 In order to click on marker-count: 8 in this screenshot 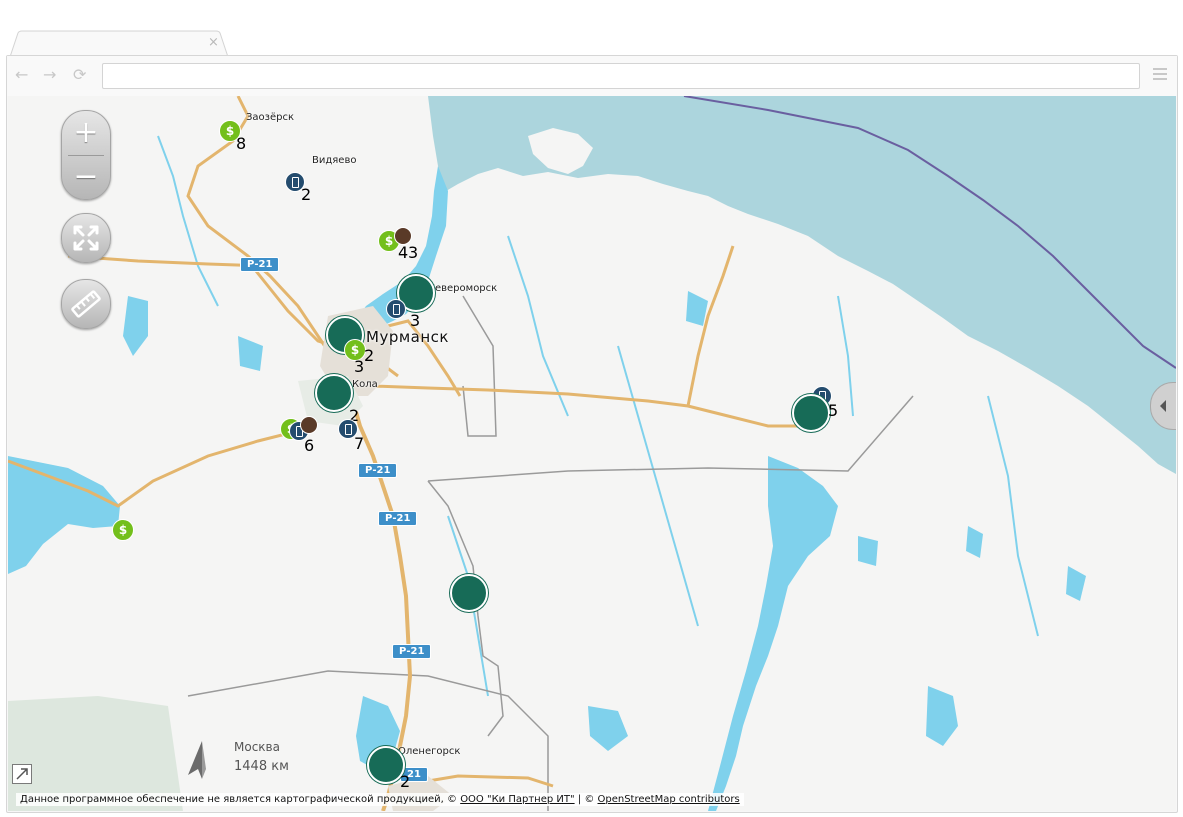, I will do `click(241, 143)`.